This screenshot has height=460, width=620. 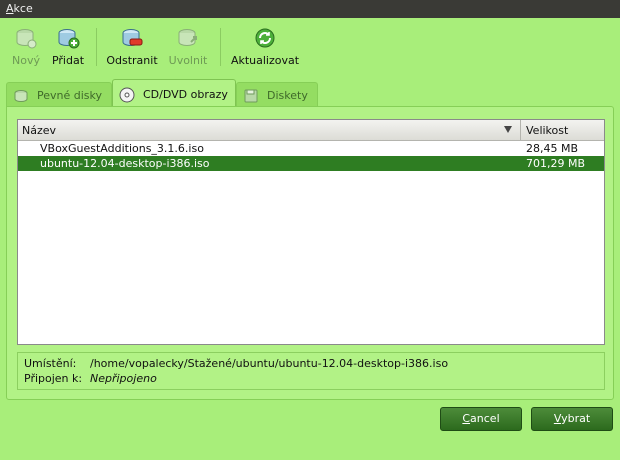 What do you see at coordinates (311, 130) in the screenshot?
I see `list-header: Název Velikost` at bounding box center [311, 130].